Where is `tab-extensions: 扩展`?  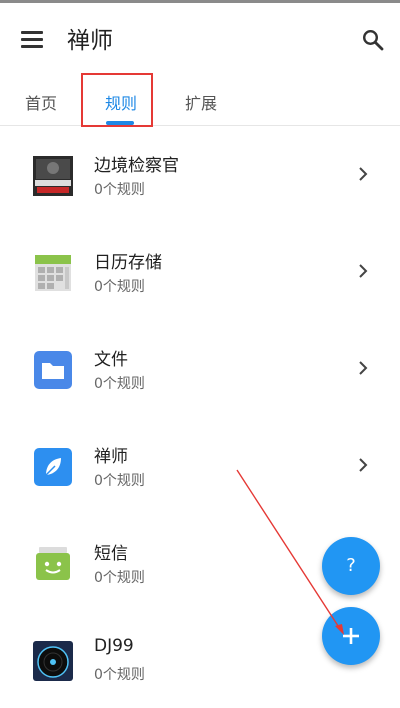
tab-extensions: 扩展 is located at coordinates (201, 102).